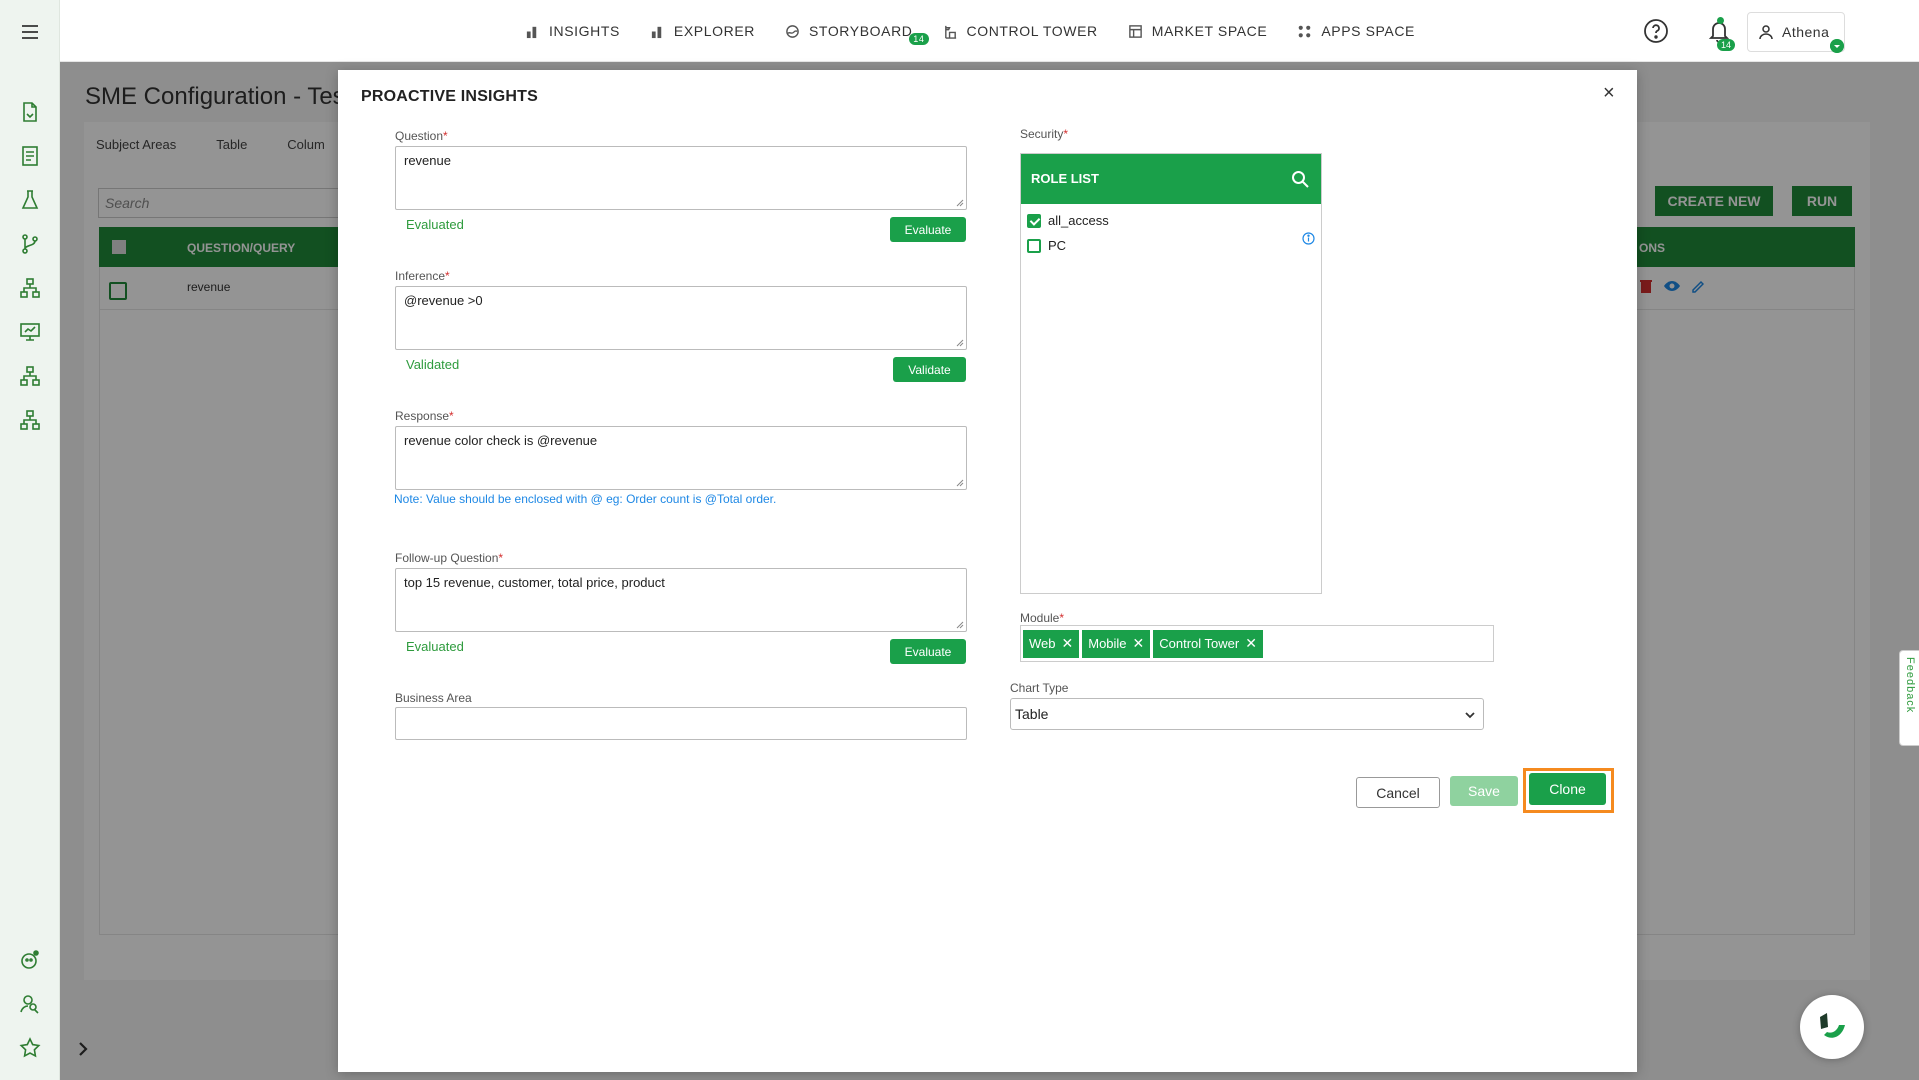  I want to click on followup-status: Evaluated, so click(435, 646).